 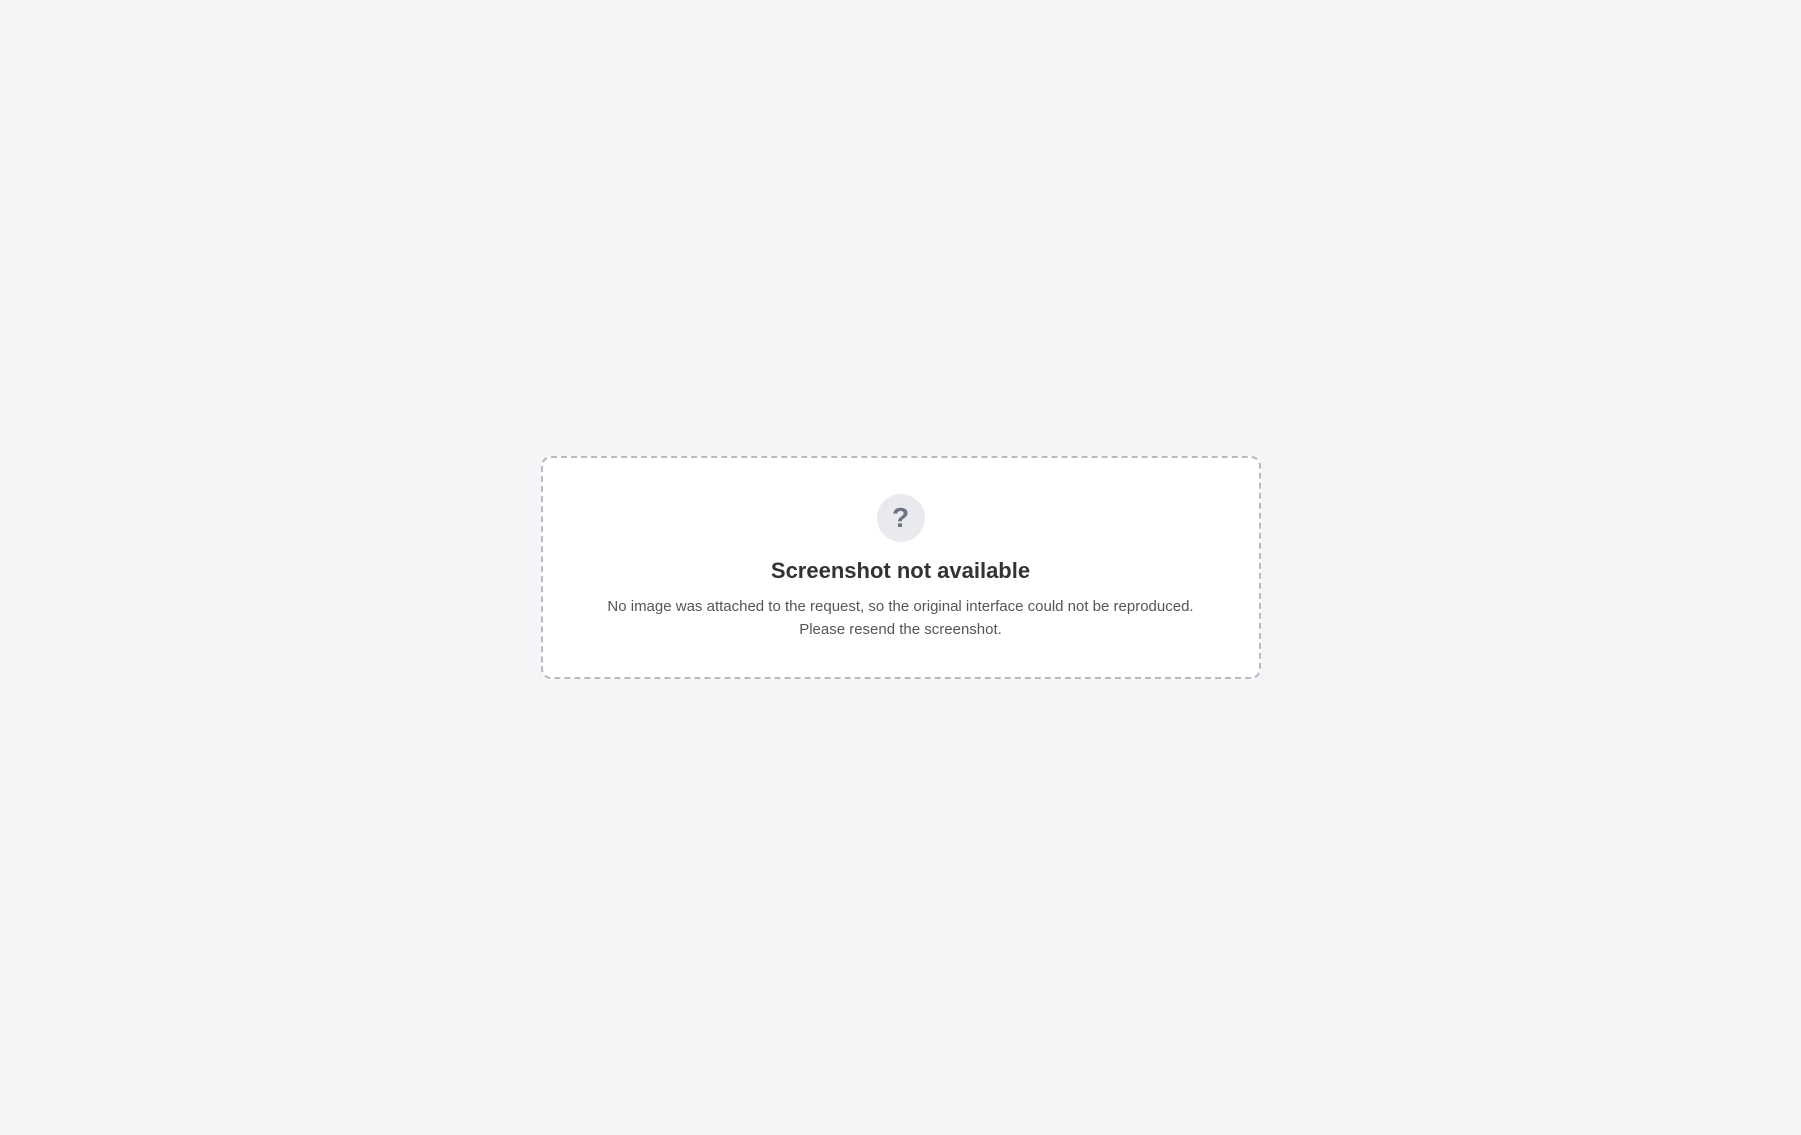 What do you see at coordinates (900, 518) in the screenshot?
I see `info-icon: ?` at bounding box center [900, 518].